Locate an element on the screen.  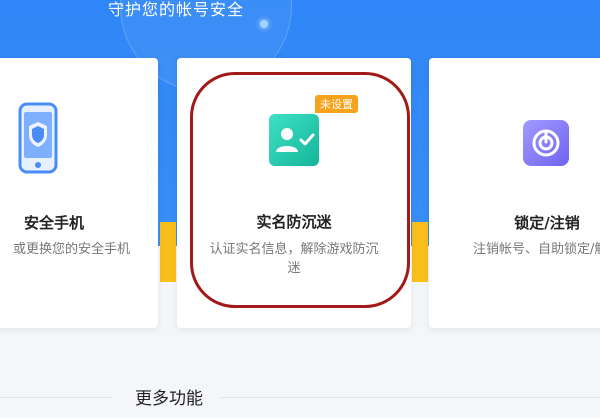
divider-right is located at coordinates (410, 397).